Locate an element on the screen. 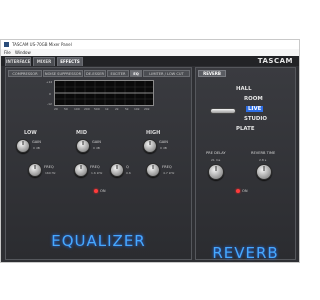 Image resolution: width=320 pixels, height=300 pixels. high-band-title: HIGH is located at coordinates (153, 133).